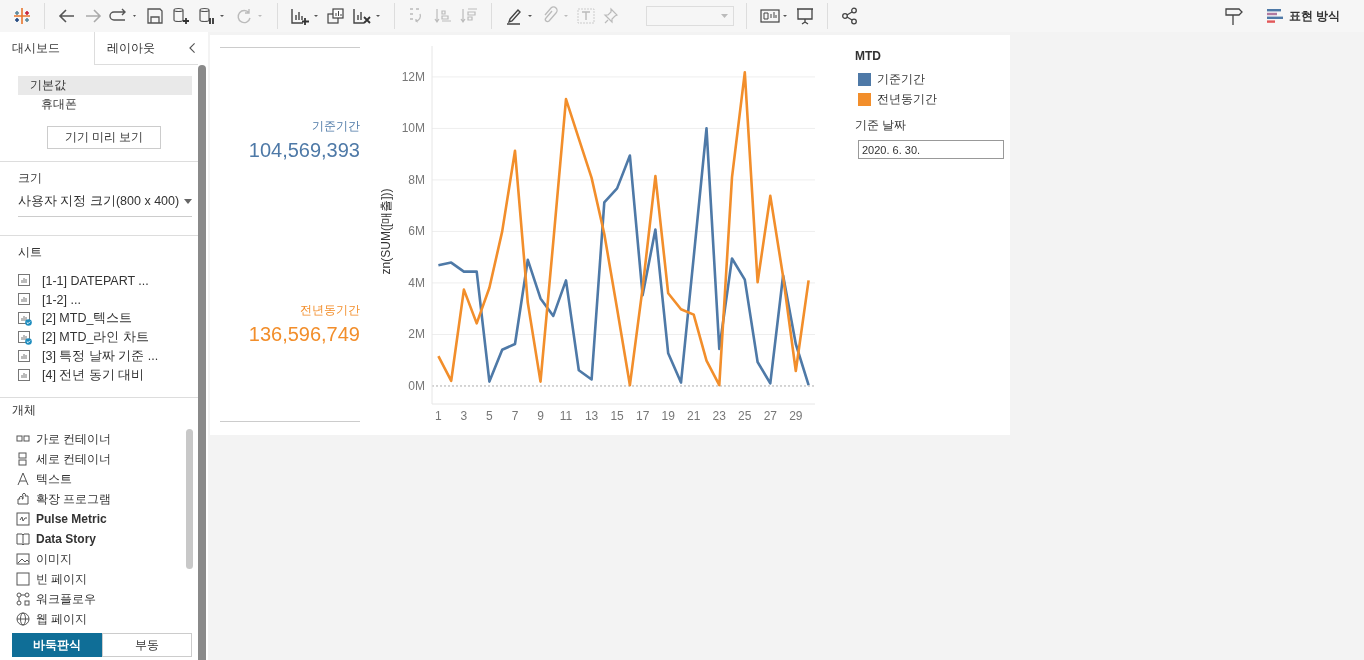 Image resolution: width=1364 pixels, height=660 pixels. What do you see at coordinates (105, 104) in the screenshot?
I see `device-item: 휴대폰` at bounding box center [105, 104].